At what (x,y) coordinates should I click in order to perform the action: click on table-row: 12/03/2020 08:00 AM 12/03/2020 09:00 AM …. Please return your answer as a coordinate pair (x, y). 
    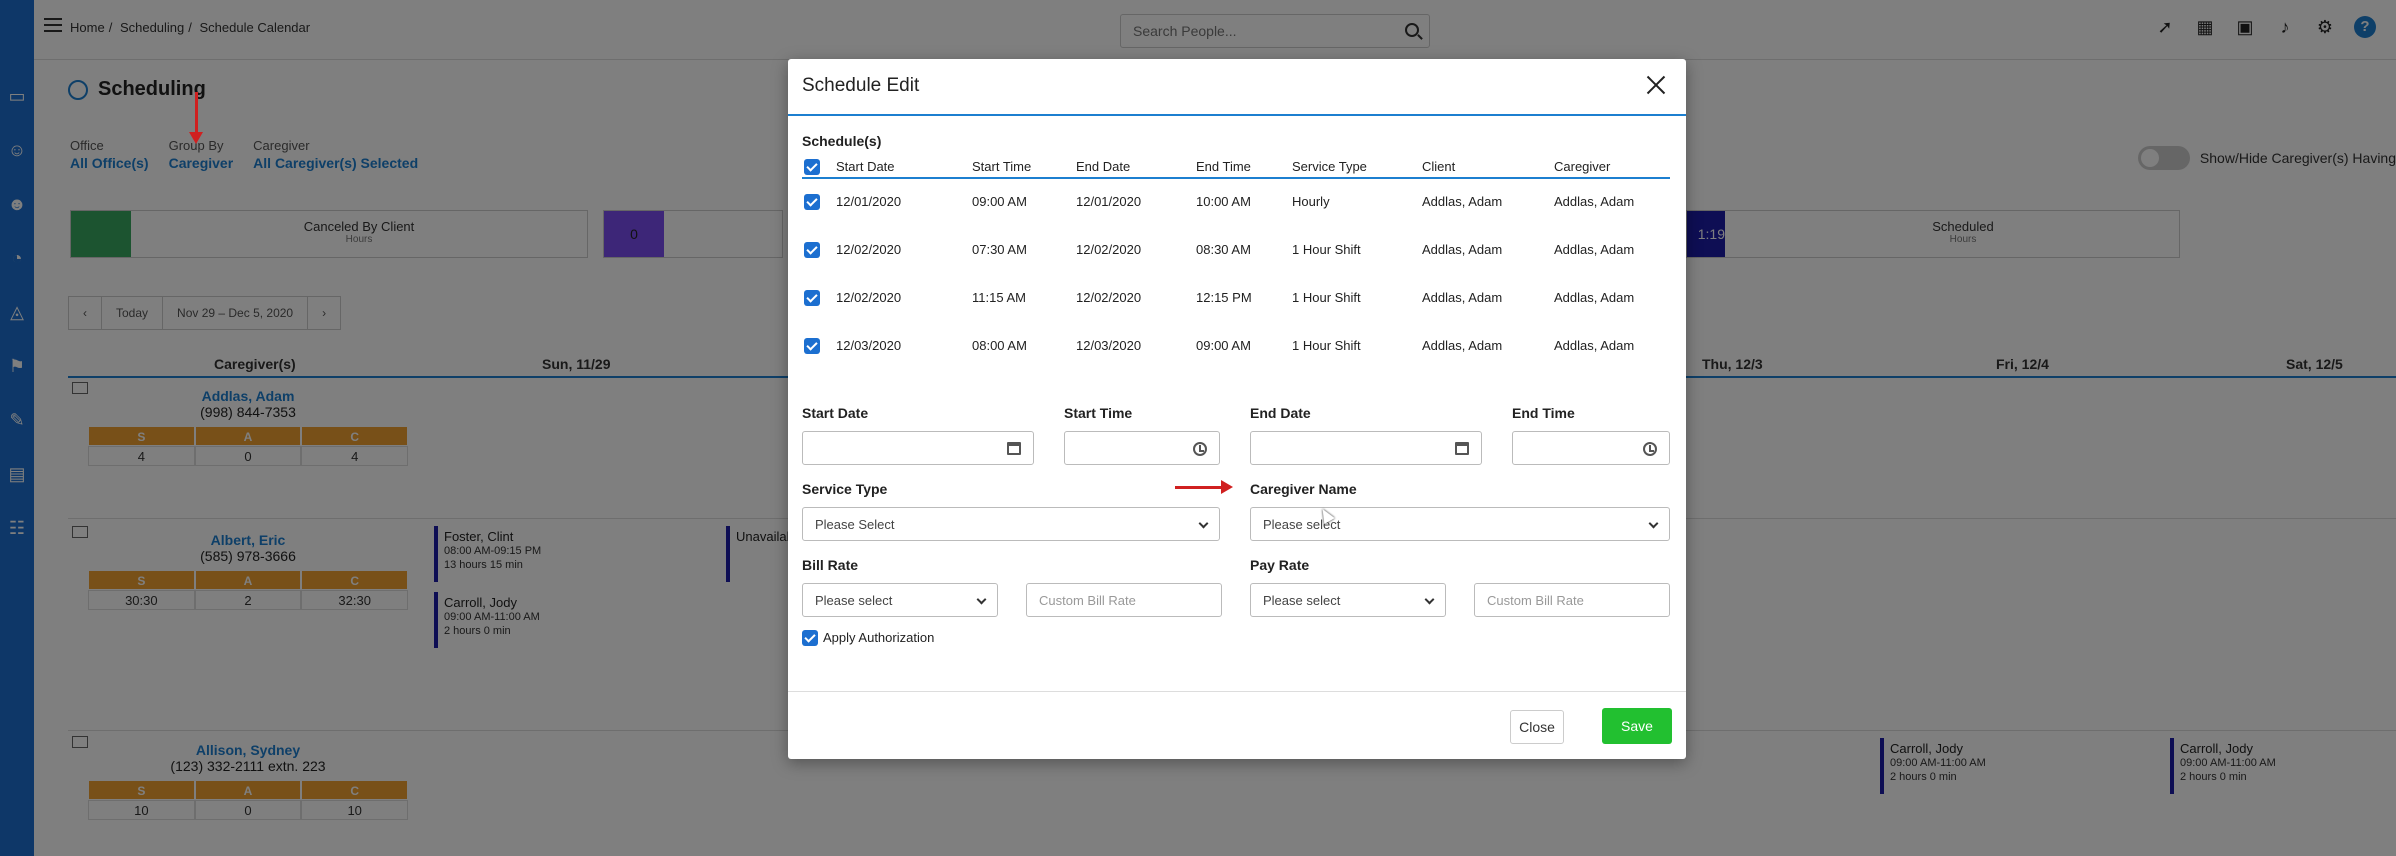
    Looking at the image, I should click on (1236, 347).